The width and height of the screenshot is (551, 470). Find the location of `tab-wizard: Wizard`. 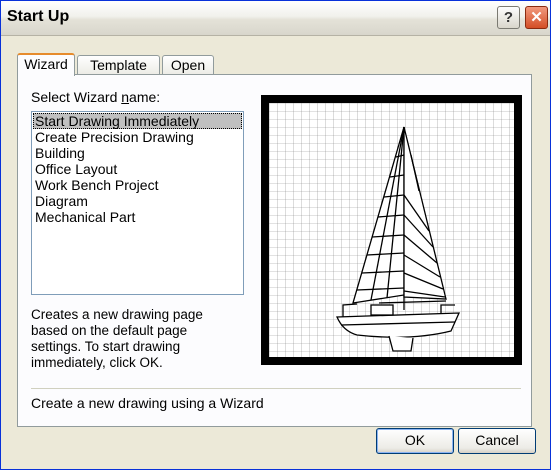

tab-wizard: Wizard is located at coordinates (46, 64).